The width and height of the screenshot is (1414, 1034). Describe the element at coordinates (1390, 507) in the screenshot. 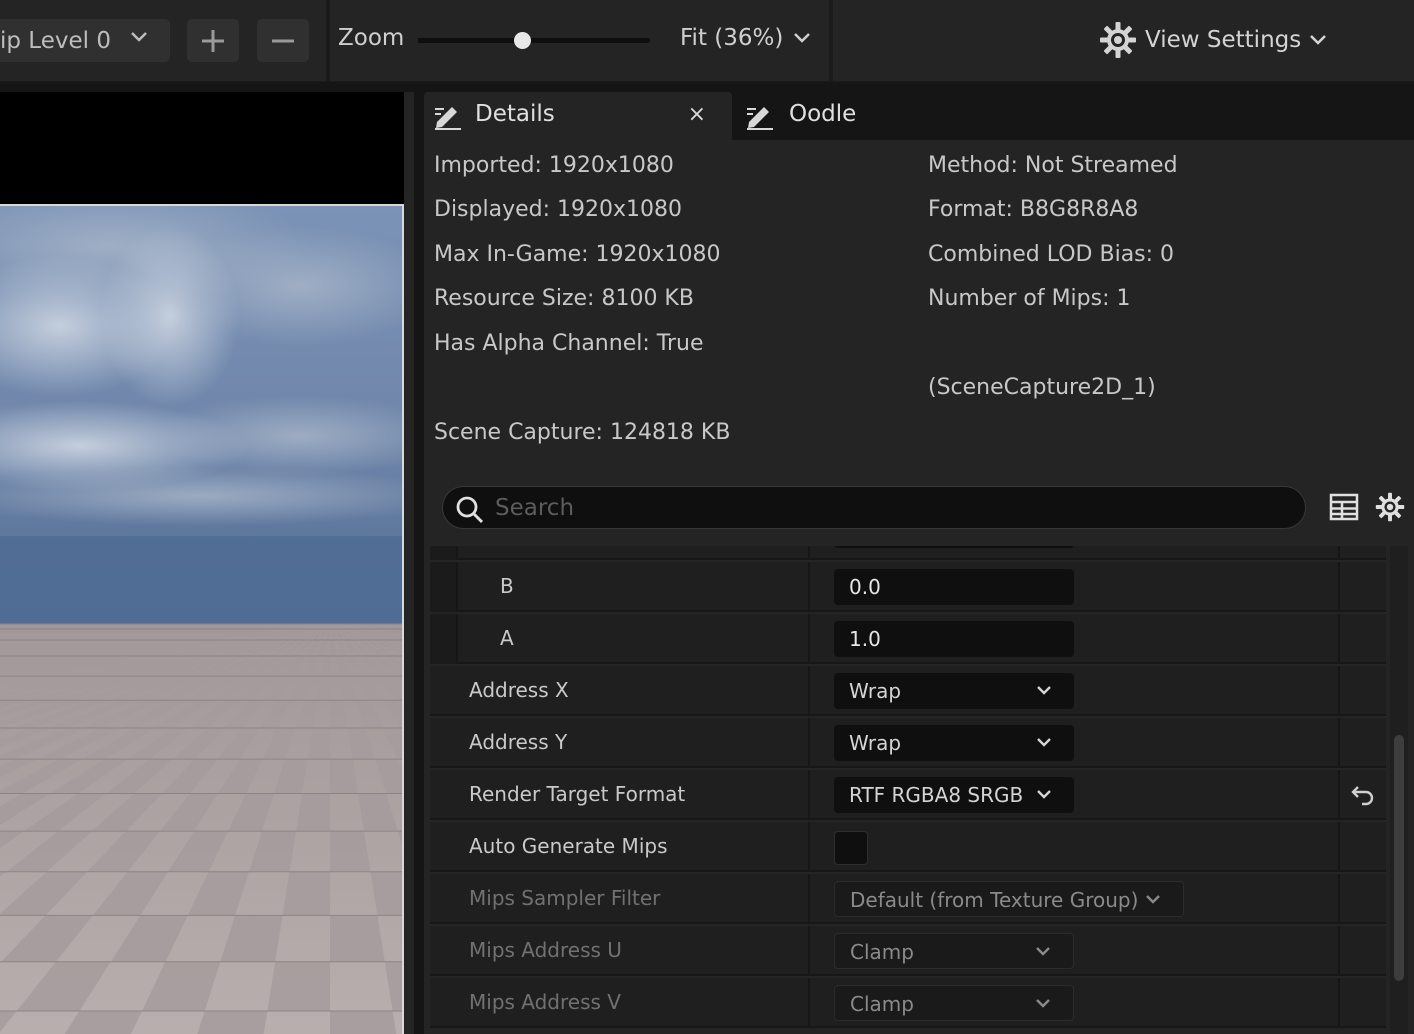

I see `settings-gear-icon` at that location.